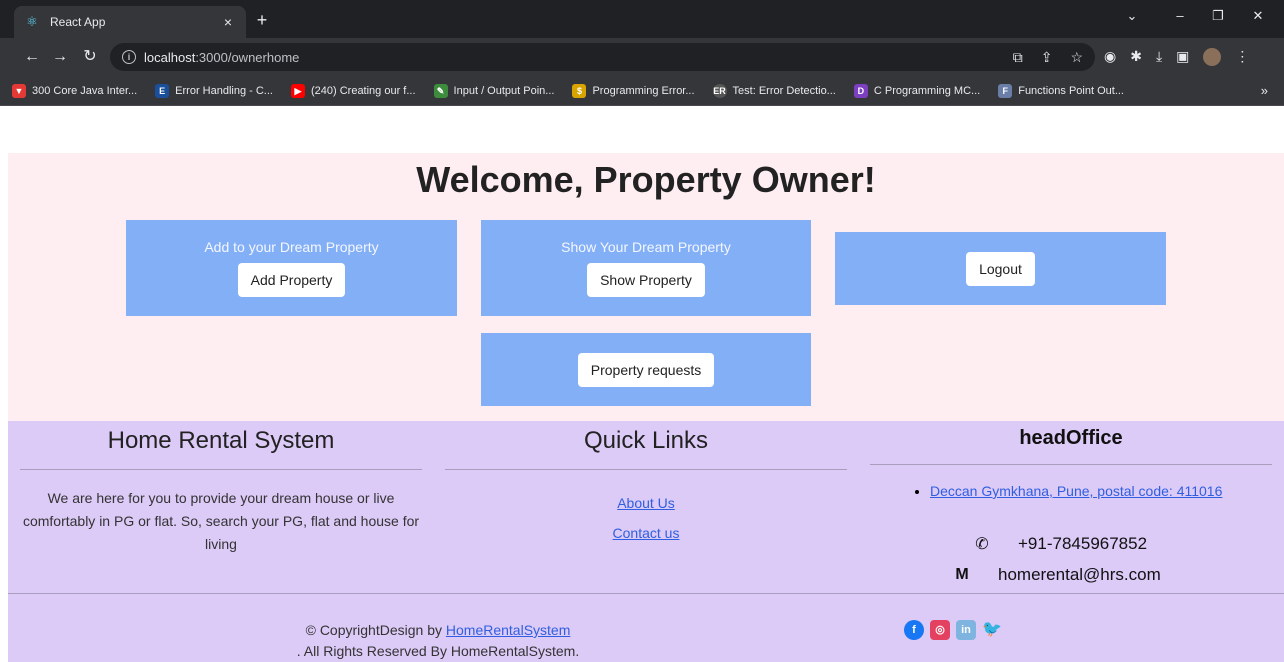 This screenshot has width=1284, height=662. What do you see at coordinates (860, 90) in the screenshot?
I see `bookmark-favicon-icon: D` at bounding box center [860, 90].